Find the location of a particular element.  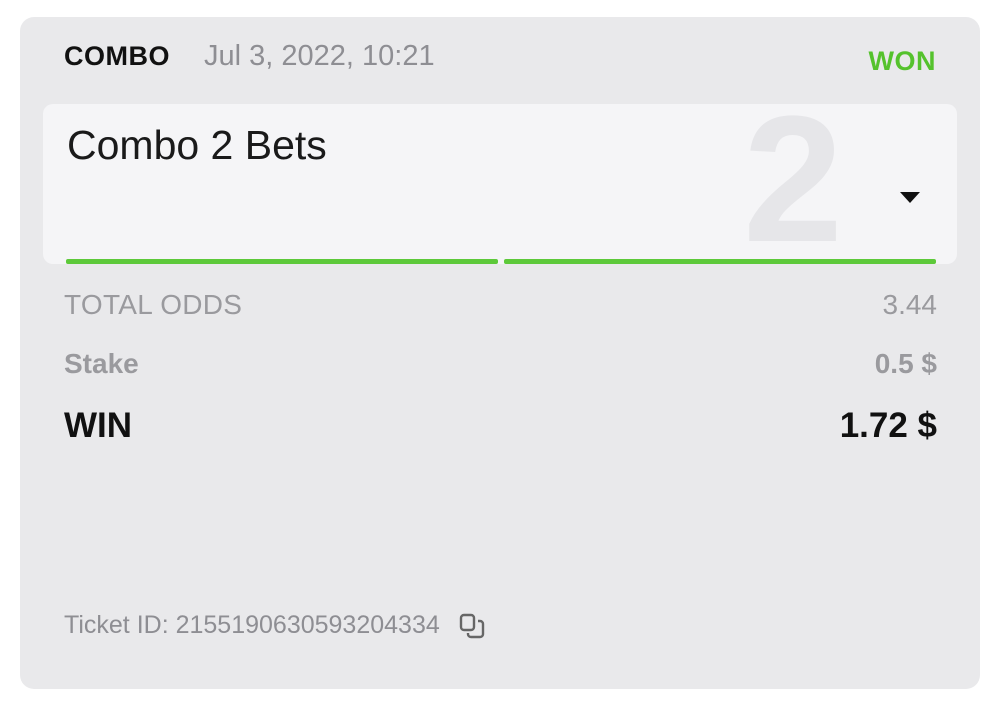

bet-type-label: COMBO is located at coordinates (117, 56).